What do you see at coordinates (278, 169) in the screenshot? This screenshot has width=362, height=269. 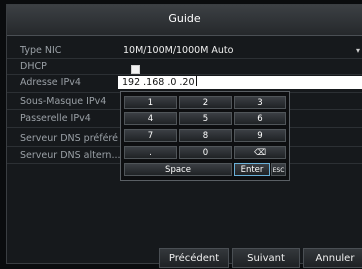 I see `esc-key: ESC` at bounding box center [278, 169].